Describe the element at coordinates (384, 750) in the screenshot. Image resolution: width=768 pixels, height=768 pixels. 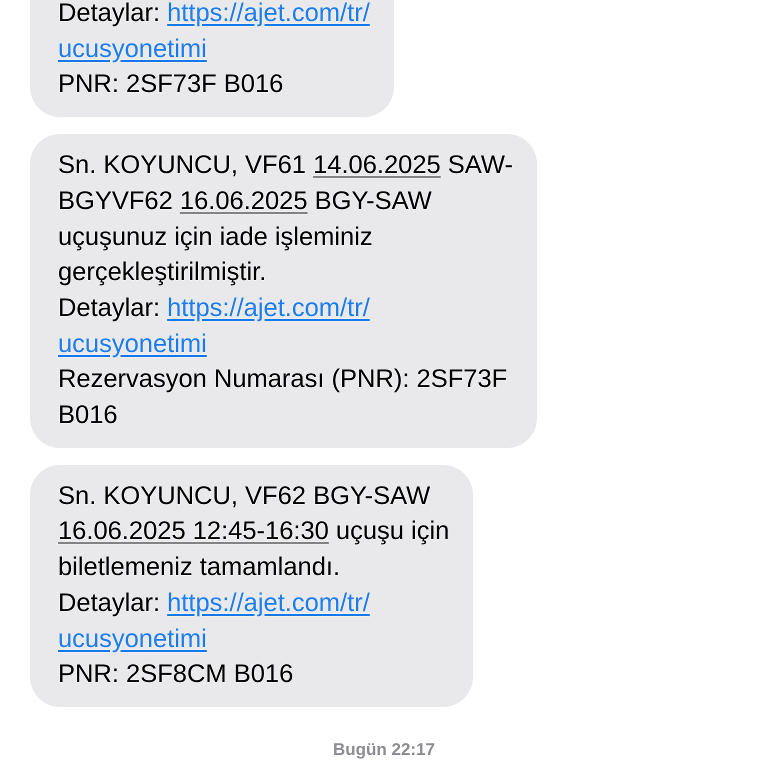
I see `timestamp: Bugün 22:17` at that location.